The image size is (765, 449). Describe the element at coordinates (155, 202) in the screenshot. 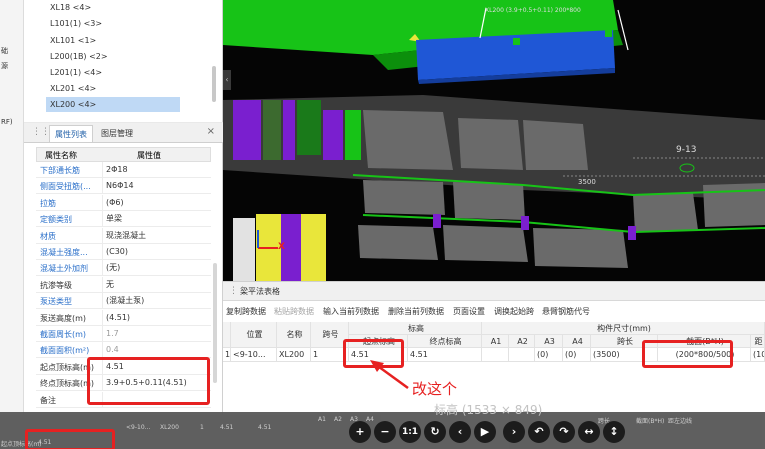

I see `property-value: (Φ6)` at that location.